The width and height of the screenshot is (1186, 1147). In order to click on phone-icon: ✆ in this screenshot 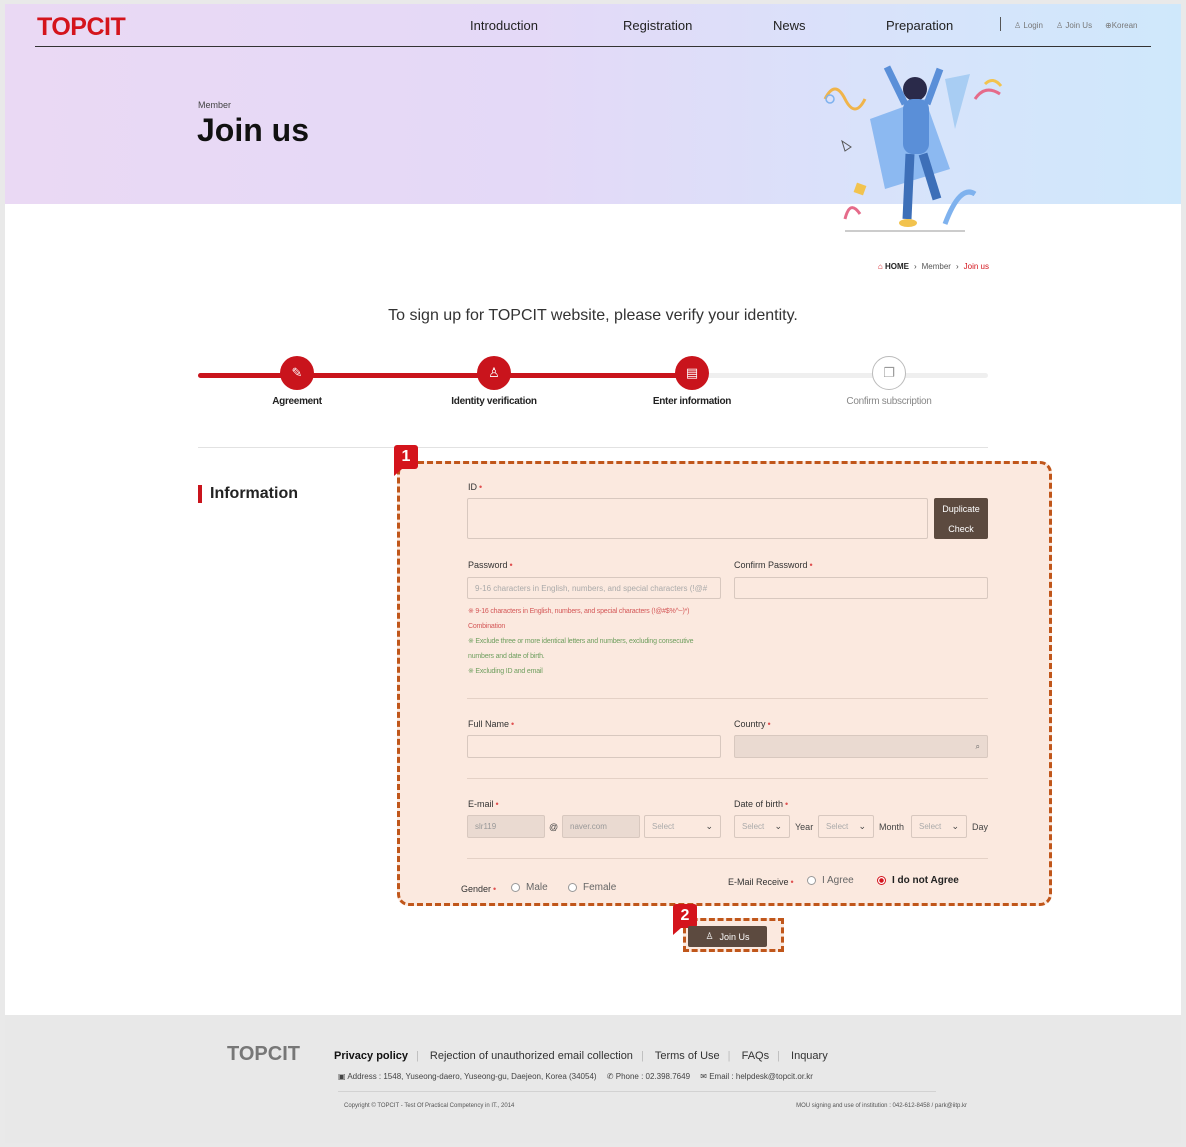, I will do `click(611, 1076)`.